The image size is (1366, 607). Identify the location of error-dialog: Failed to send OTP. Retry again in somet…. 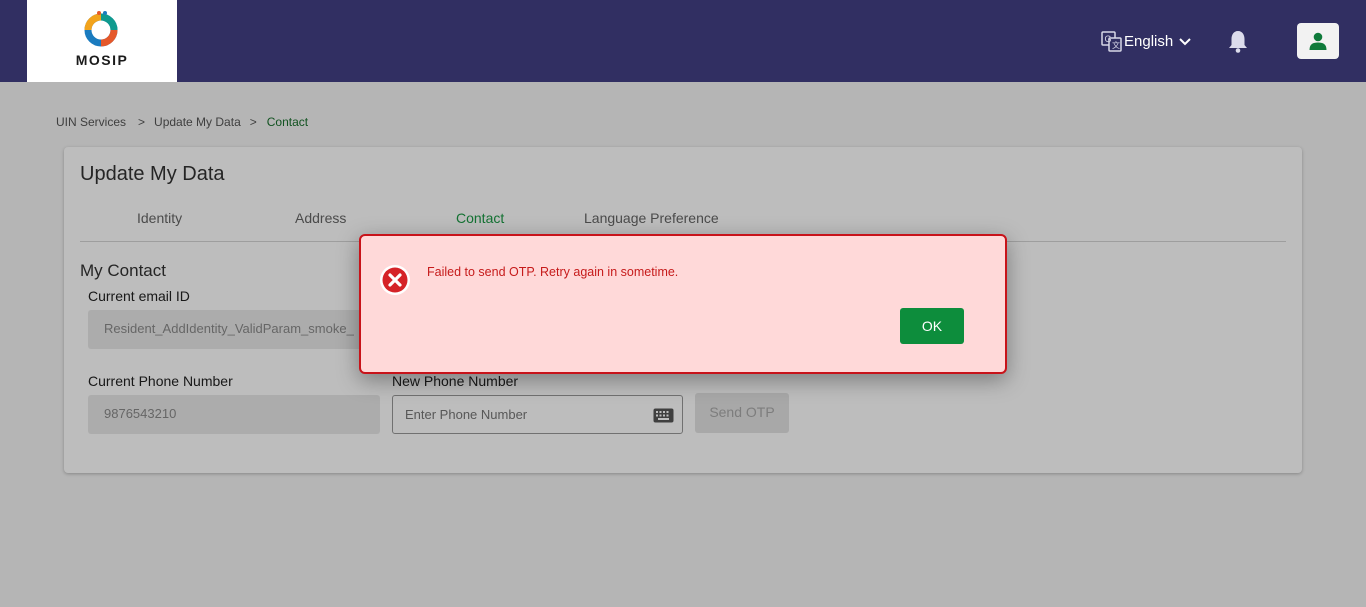
(683, 304).